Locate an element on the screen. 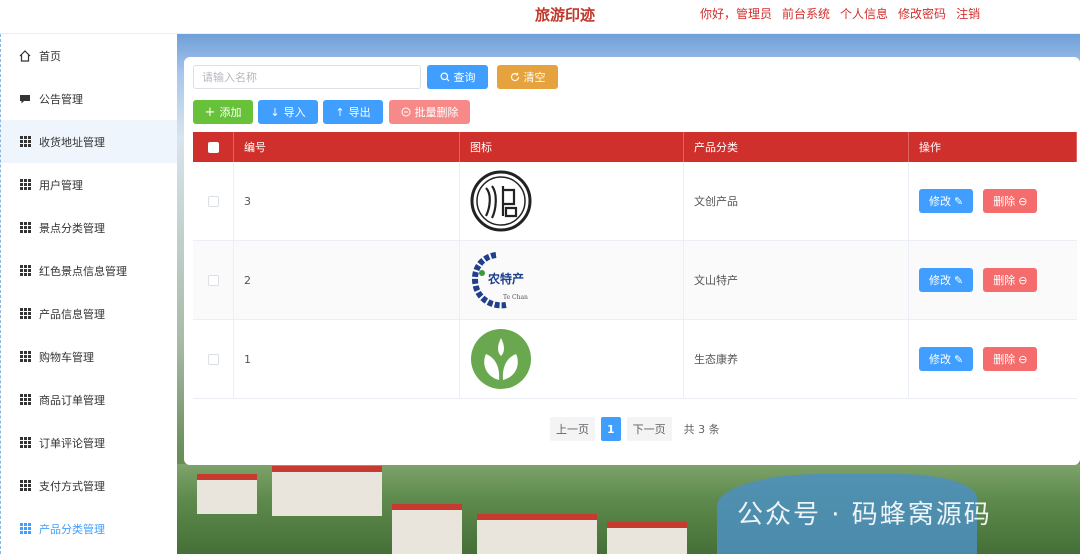 The height and width of the screenshot is (554, 1080). change-password-link: 修改密码 is located at coordinates (922, 13).